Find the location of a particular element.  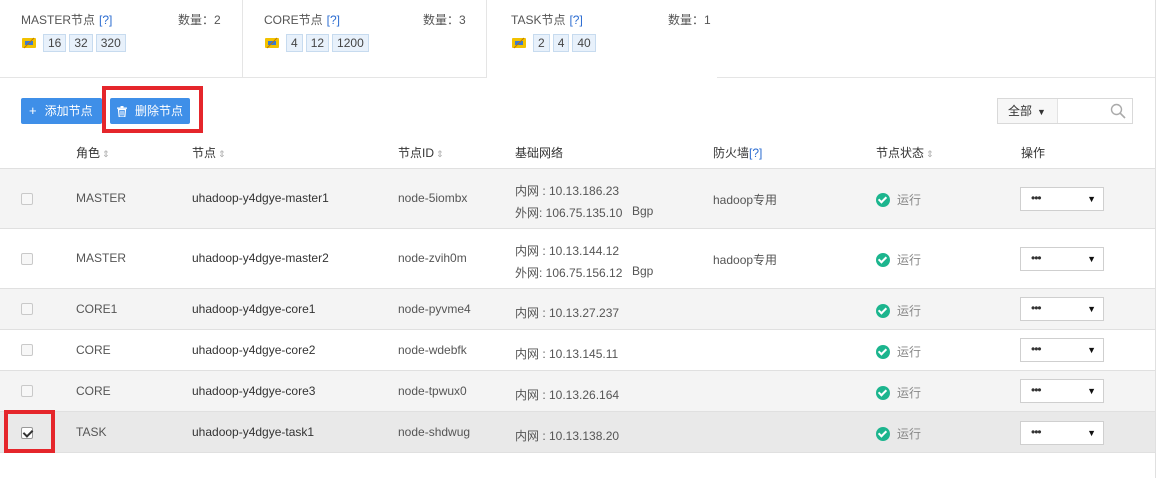

search-icon is located at coordinates (1118, 111).